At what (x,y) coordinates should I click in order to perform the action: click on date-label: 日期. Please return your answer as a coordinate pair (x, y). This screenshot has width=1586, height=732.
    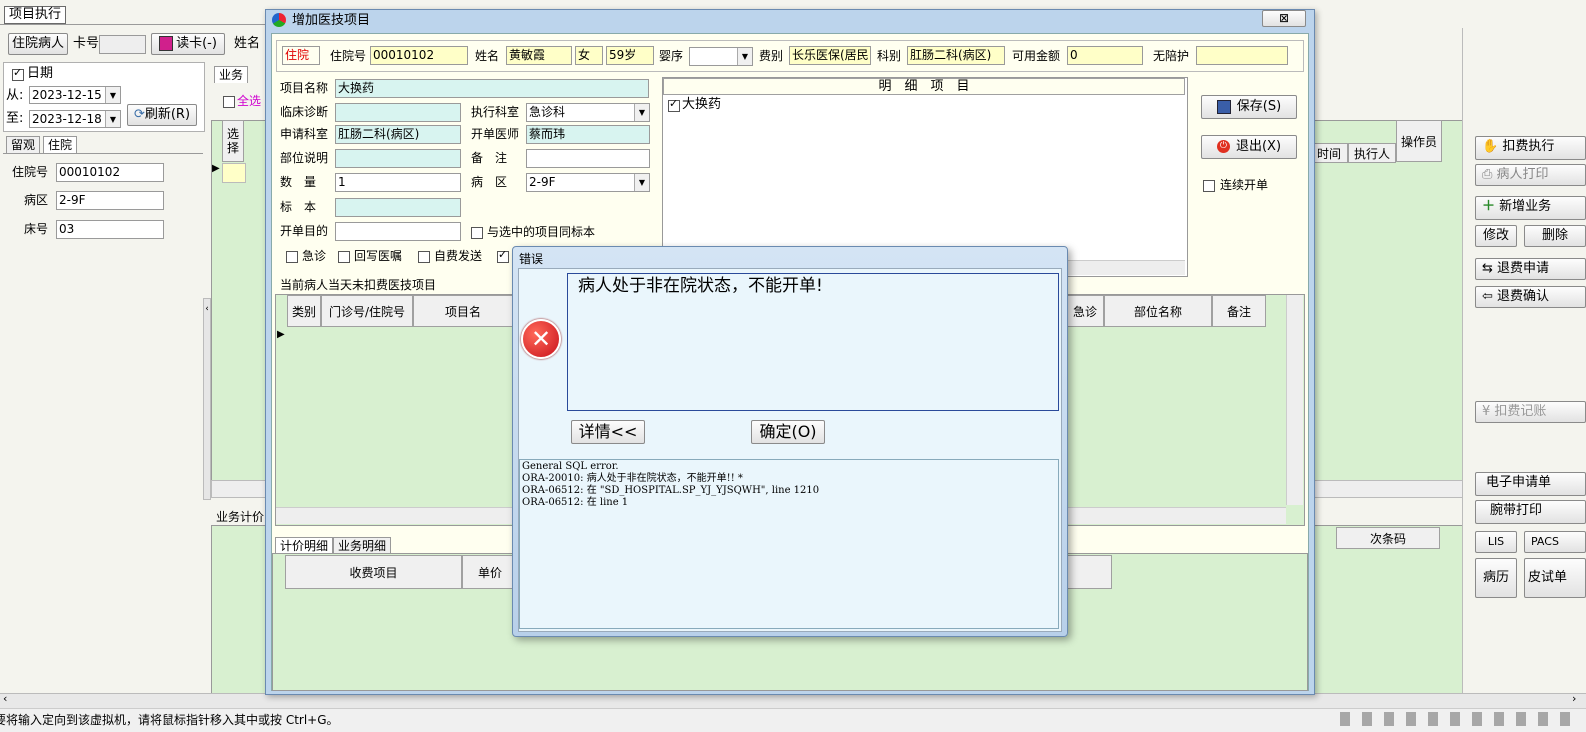
    Looking at the image, I should click on (40, 73).